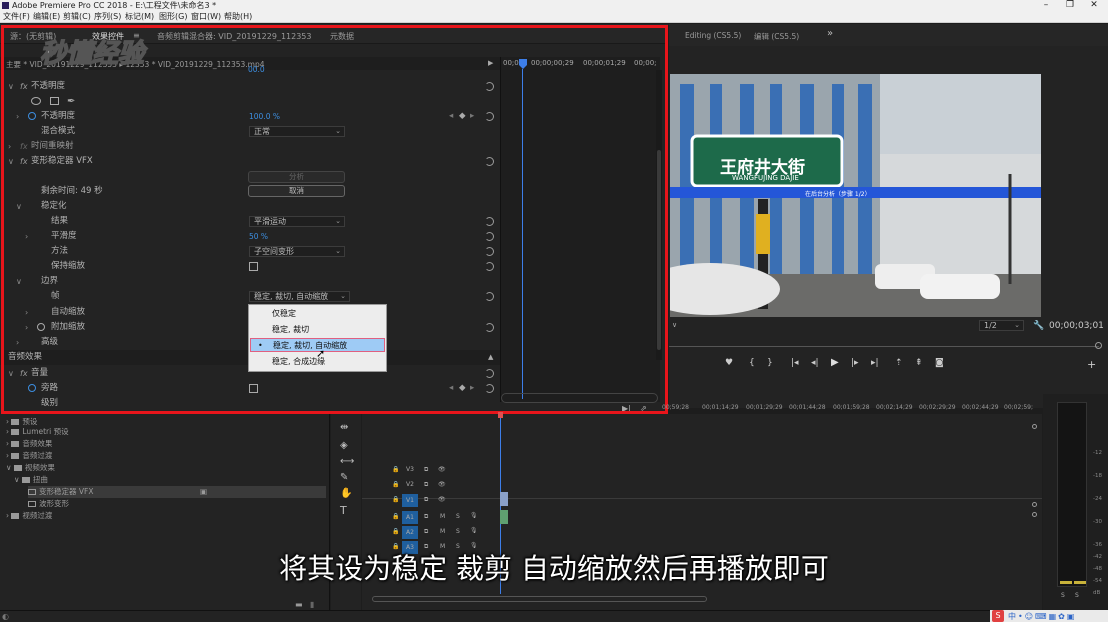  I want to click on track-label: V2, so click(410, 484).